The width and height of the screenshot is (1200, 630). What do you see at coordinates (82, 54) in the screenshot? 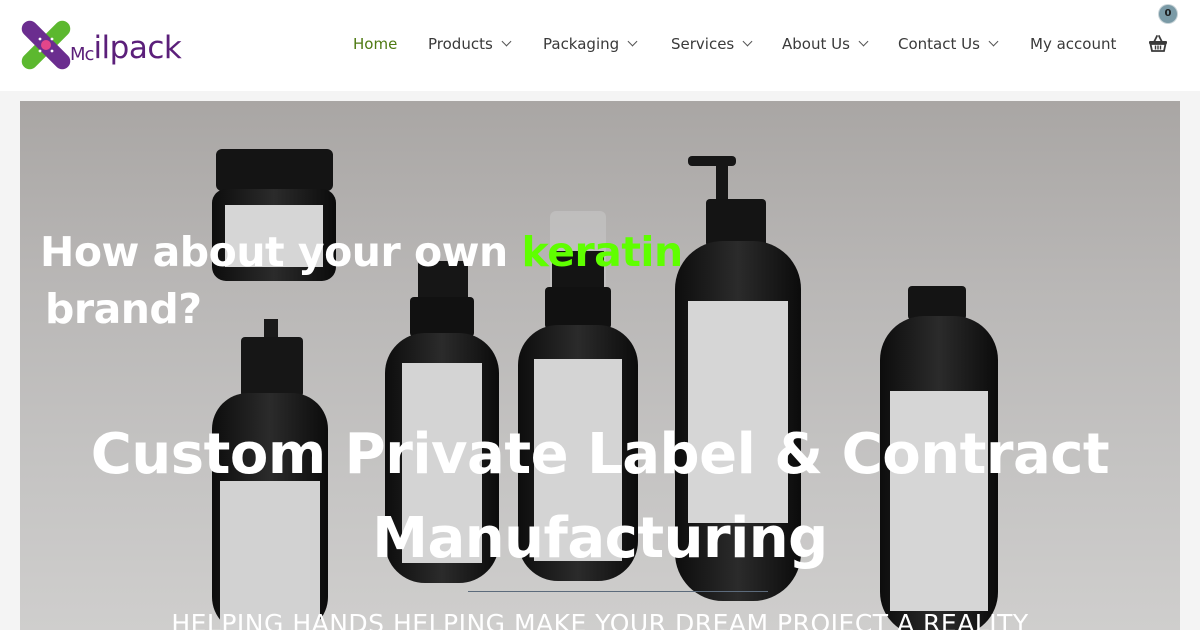
I see `logo-prefix: Mc` at bounding box center [82, 54].